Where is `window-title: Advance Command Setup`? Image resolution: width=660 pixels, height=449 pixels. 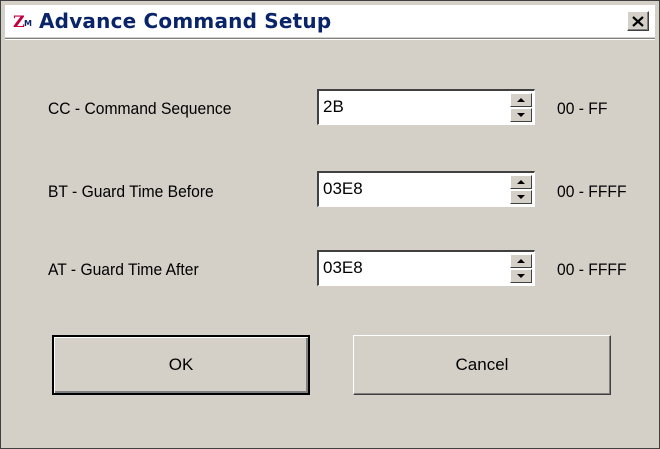 window-title: Advance Command Setup is located at coordinates (185, 21).